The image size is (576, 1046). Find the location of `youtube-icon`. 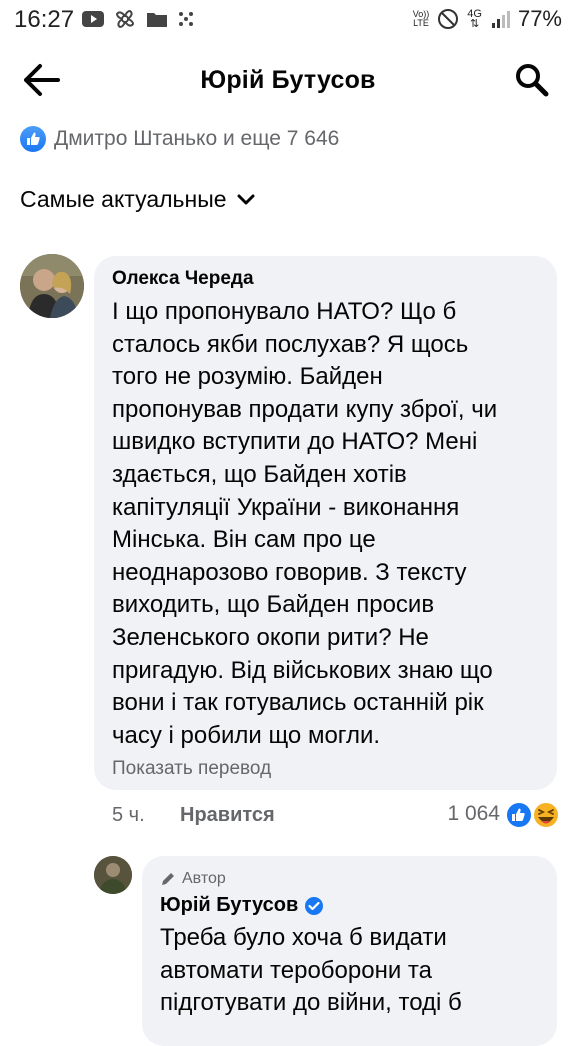

youtube-icon is located at coordinates (93, 19).